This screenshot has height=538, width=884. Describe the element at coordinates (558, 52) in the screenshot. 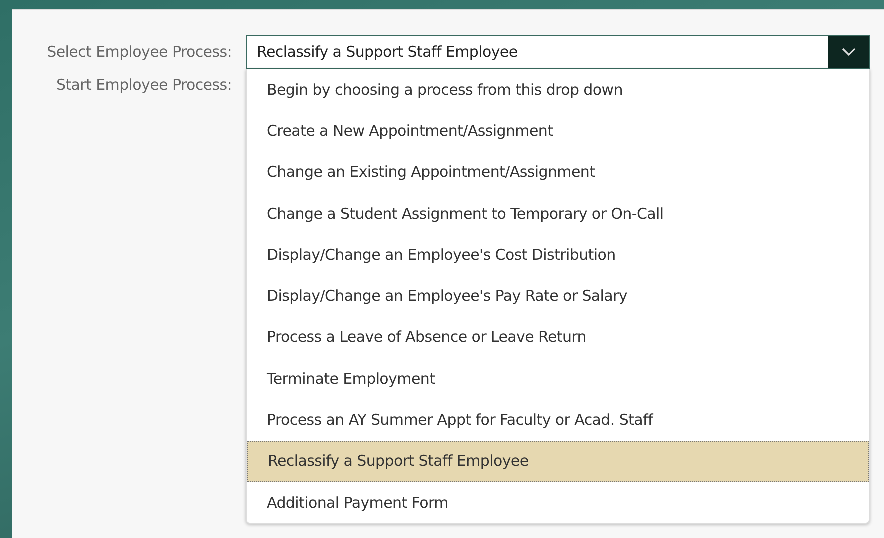

I see `process-dropdown: Reclassify a Support Staff Employee` at that location.